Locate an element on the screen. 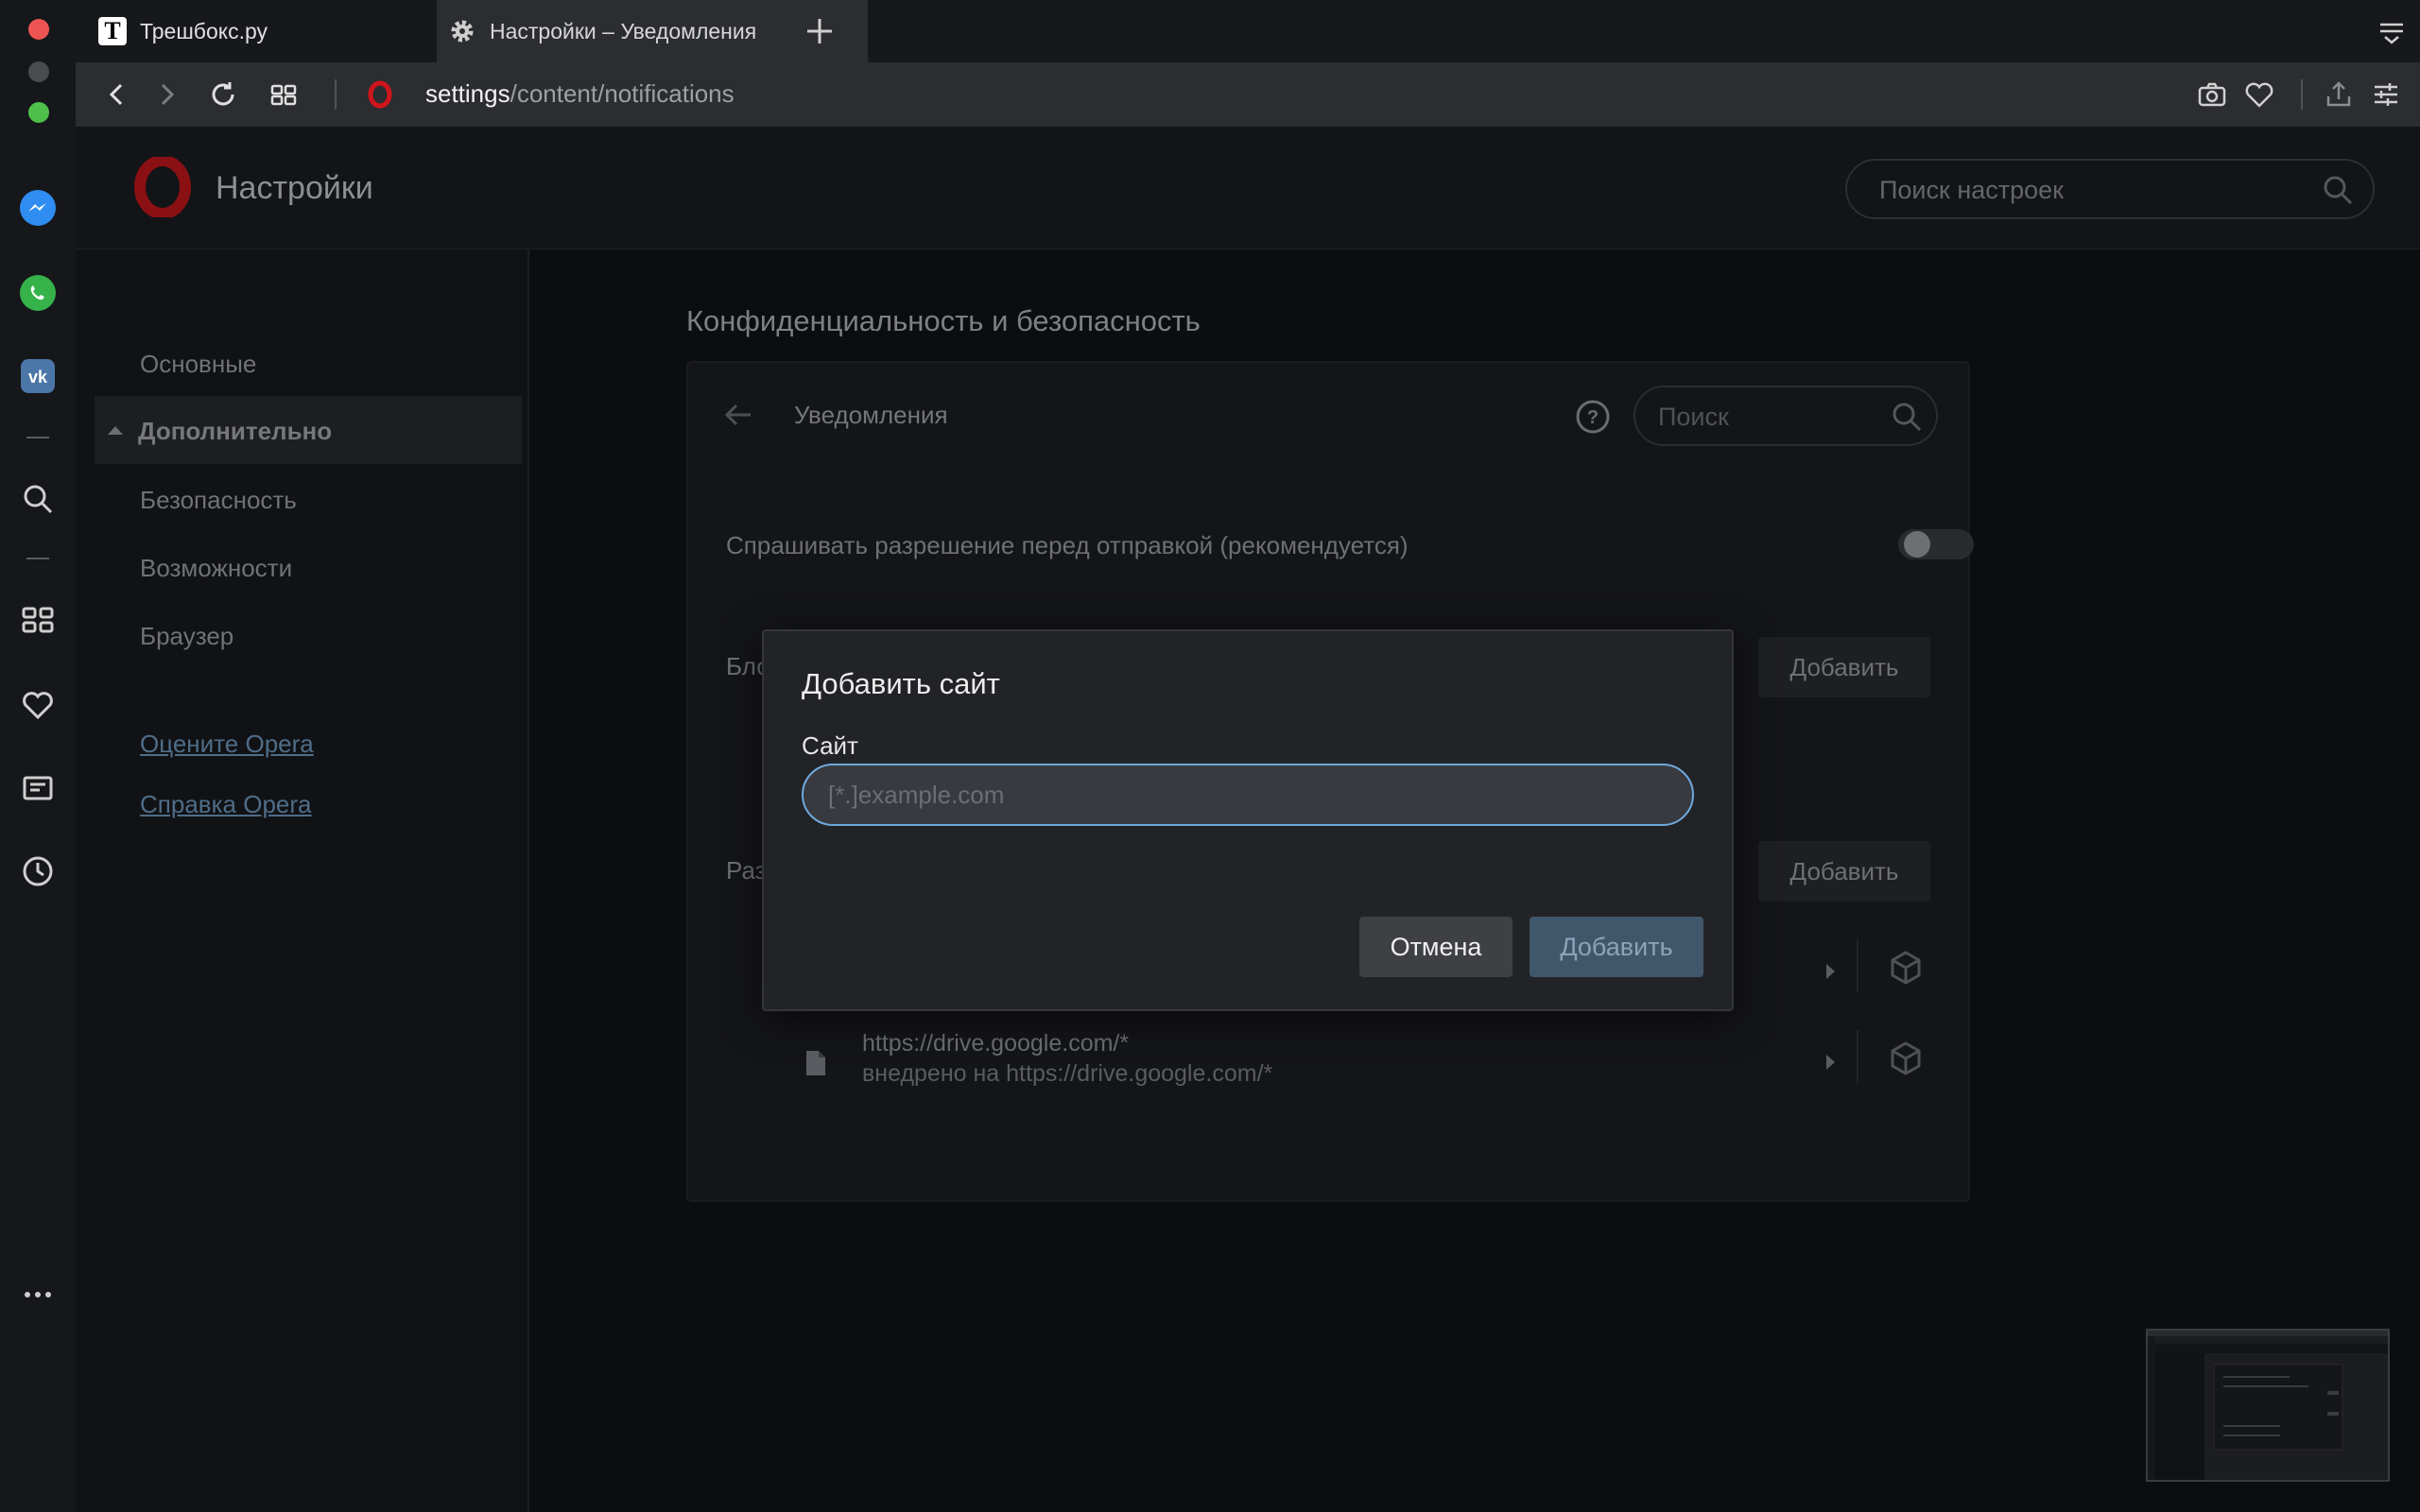  gear-icon is located at coordinates (462, 31).